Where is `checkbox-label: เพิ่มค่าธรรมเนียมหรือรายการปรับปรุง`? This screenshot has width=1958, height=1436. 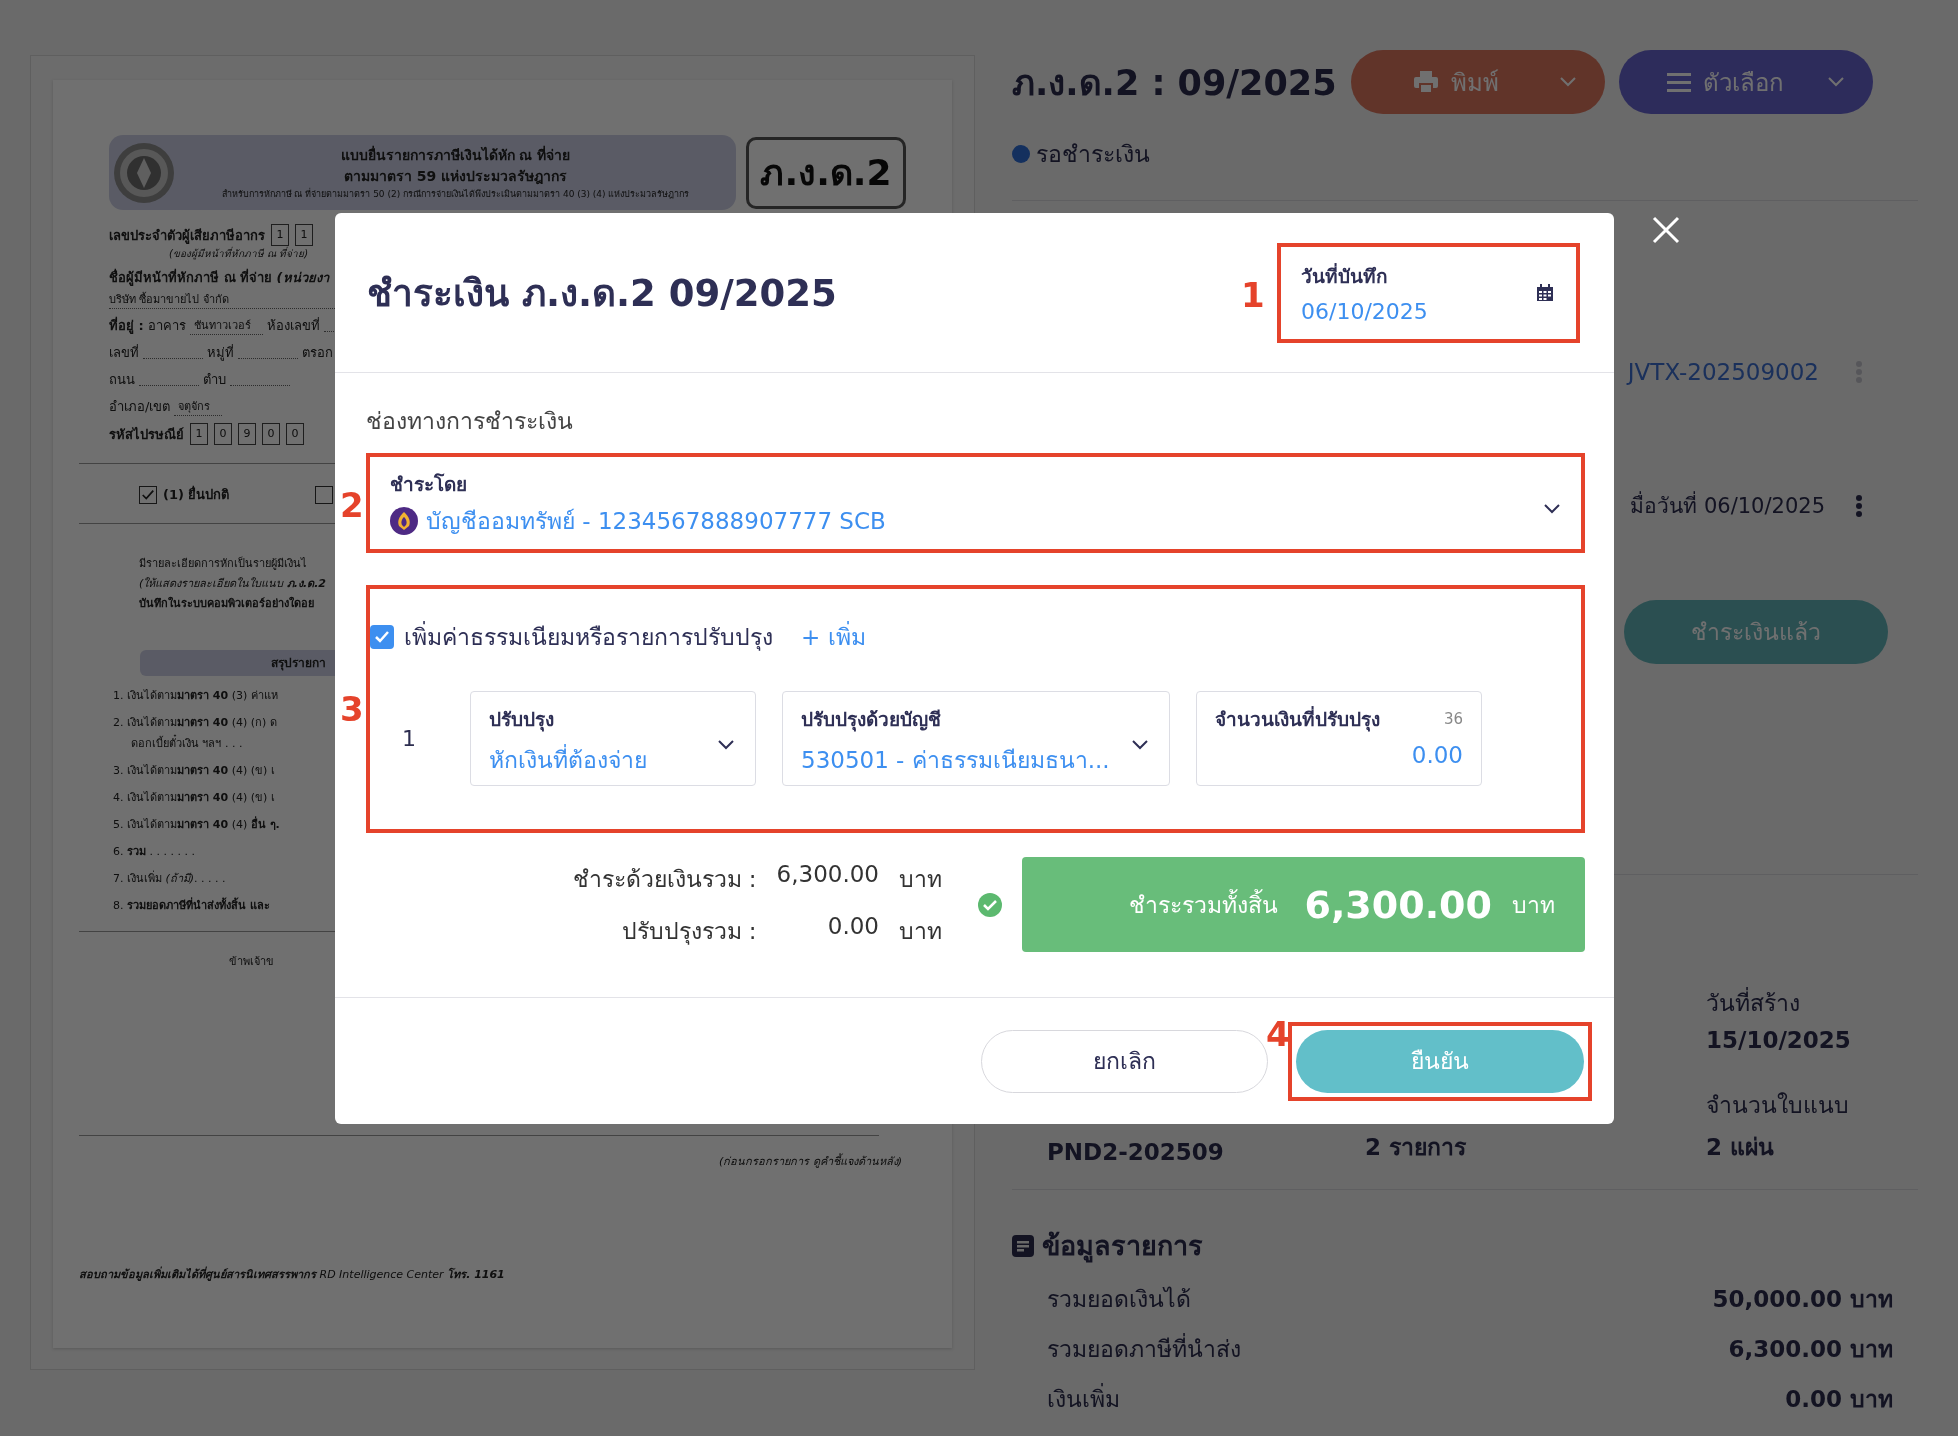
checkbox-label: เพิ่มค่าธรรมเนียมหรือรายการปรับปรุง is located at coordinates (588, 637).